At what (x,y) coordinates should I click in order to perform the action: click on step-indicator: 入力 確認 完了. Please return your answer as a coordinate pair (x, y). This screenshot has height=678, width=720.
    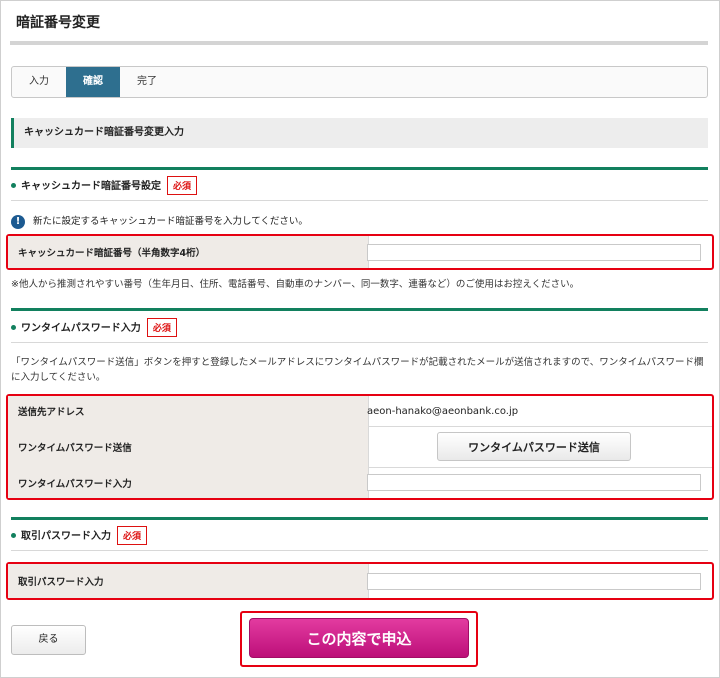
    Looking at the image, I should click on (359, 82).